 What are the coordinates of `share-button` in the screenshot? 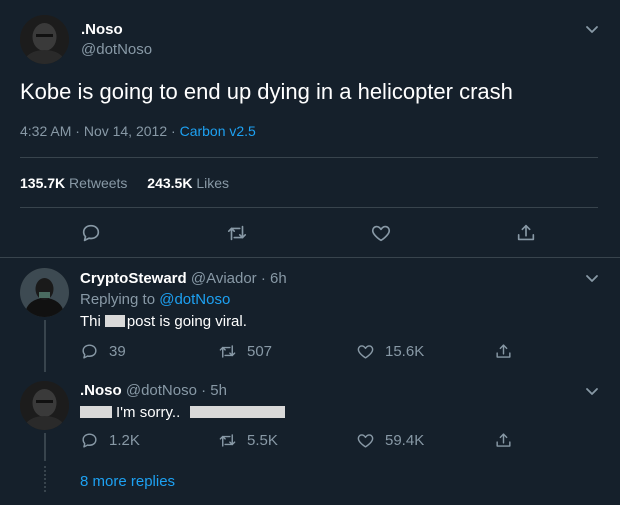 It's located at (526, 233).